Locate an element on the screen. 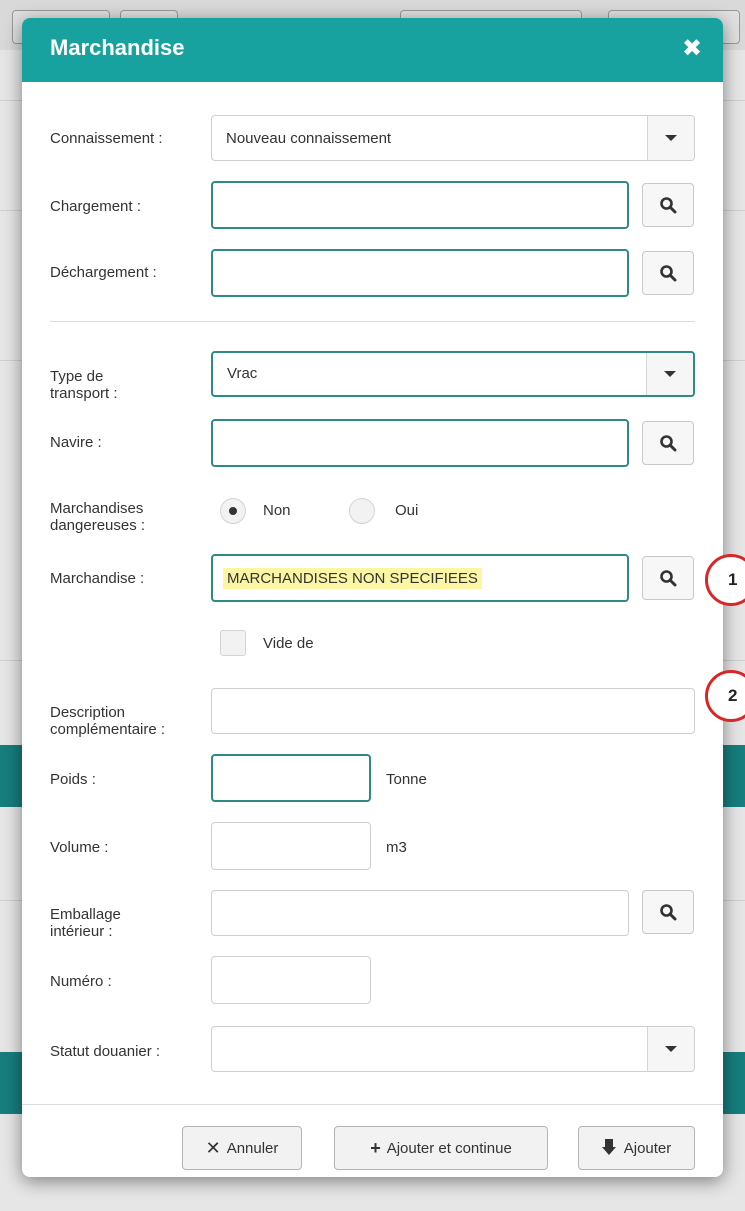  description-input is located at coordinates (453, 711).